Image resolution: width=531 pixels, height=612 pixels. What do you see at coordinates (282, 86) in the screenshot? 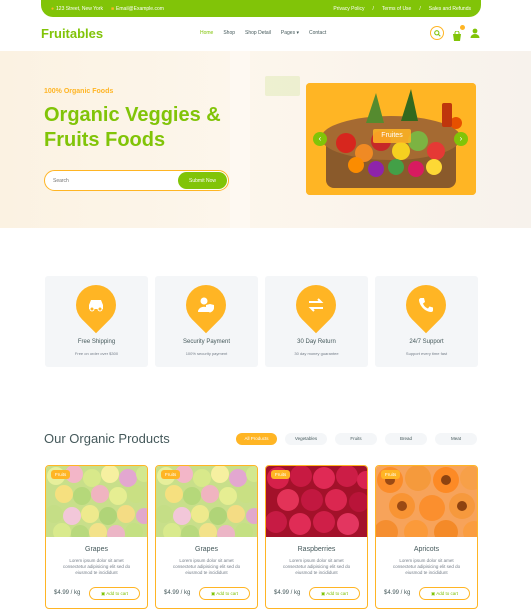
I see `hero-background-shape` at bounding box center [282, 86].